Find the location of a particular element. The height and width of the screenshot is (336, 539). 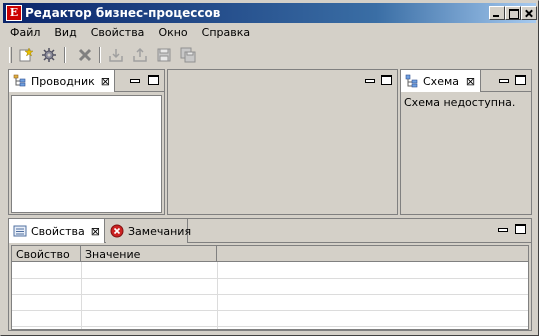

error-icon is located at coordinates (117, 231).